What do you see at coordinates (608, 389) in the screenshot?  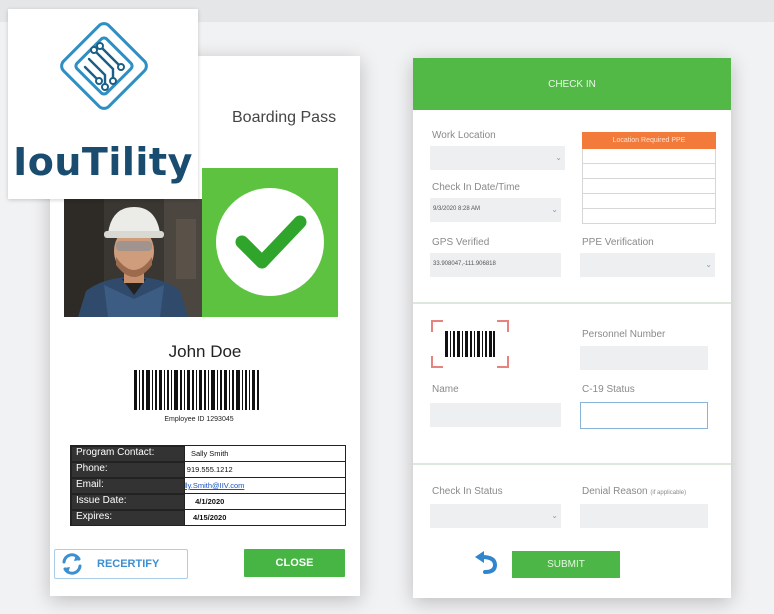 I see `c19-status-label: C-19 Status` at bounding box center [608, 389].